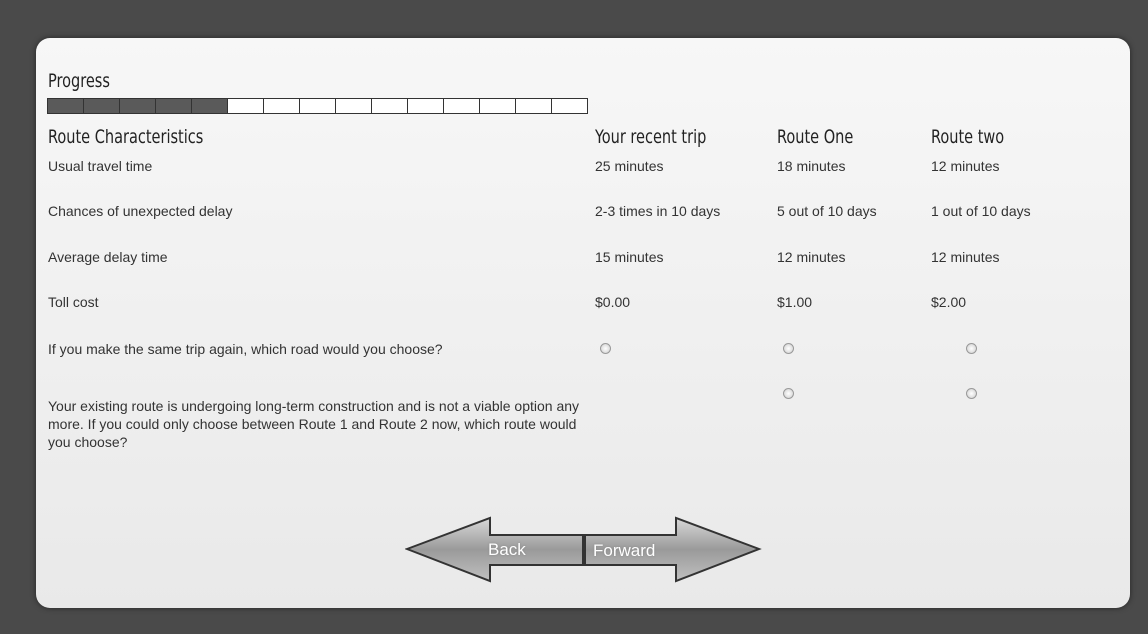  Describe the element at coordinates (629, 257) in the screenshot. I see `row-value: 15 minutes` at that location.